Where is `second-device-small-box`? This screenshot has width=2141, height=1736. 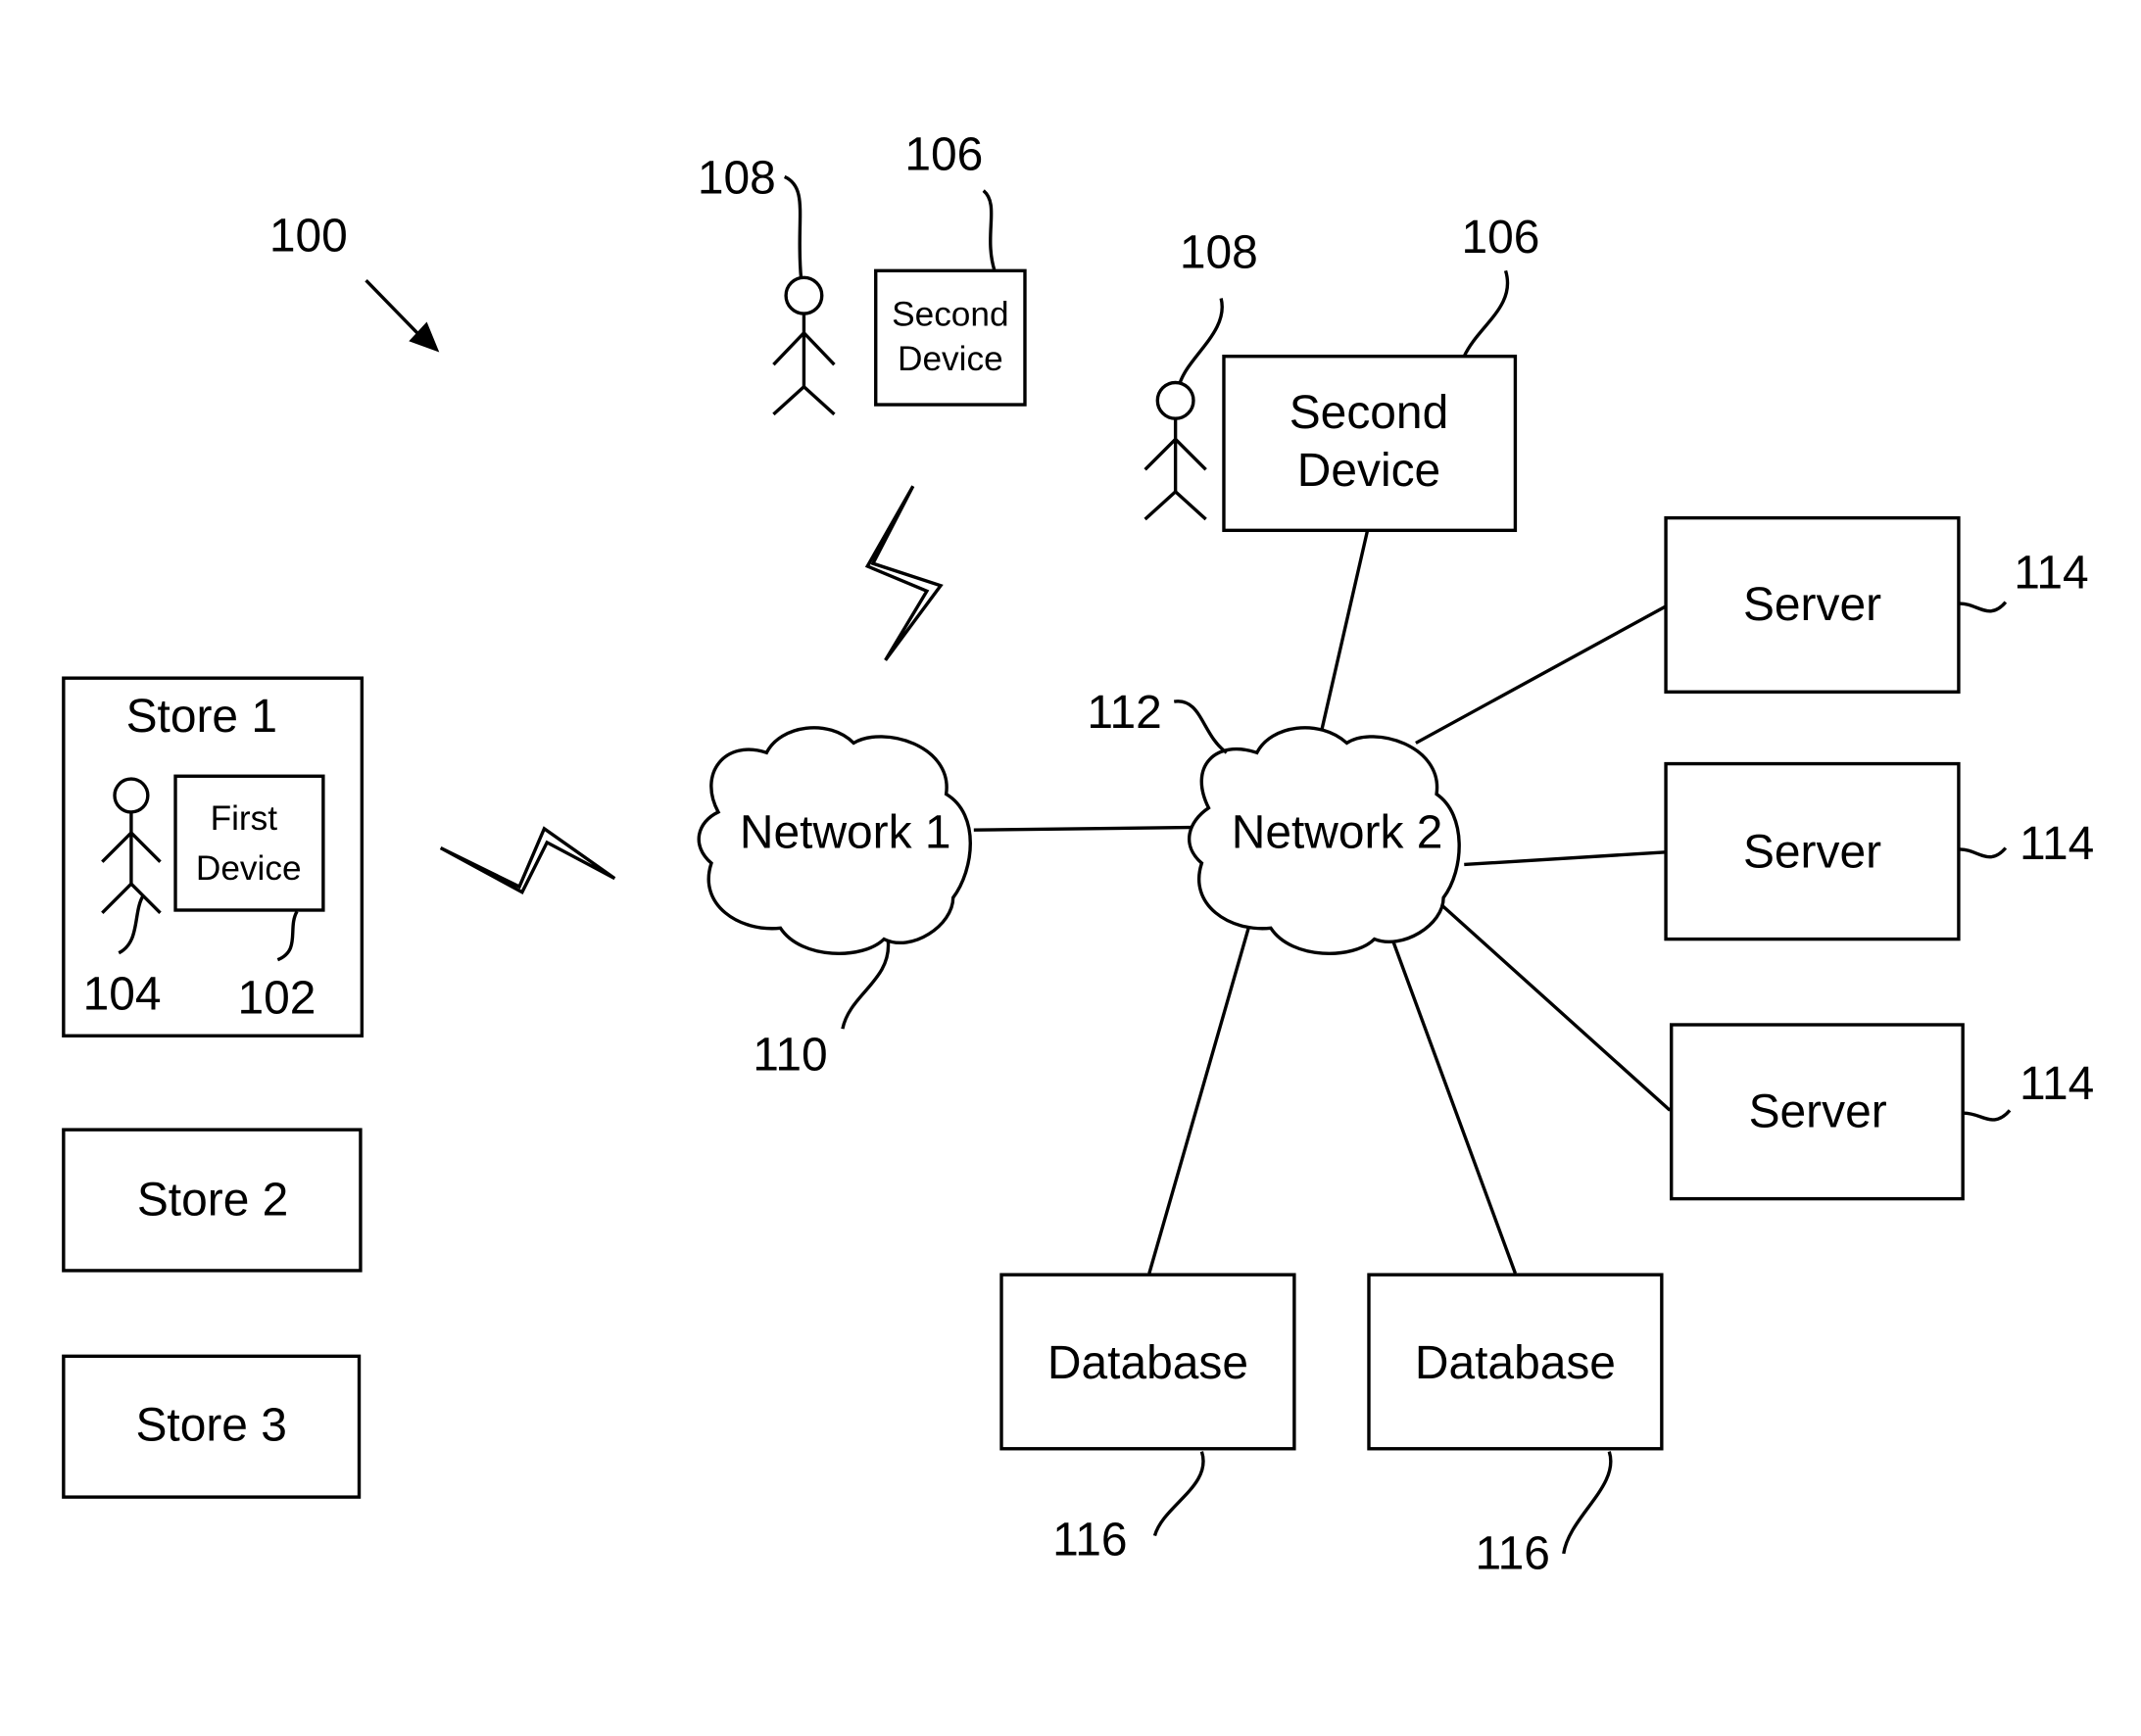
second-device-small-box is located at coordinates (950, 338).